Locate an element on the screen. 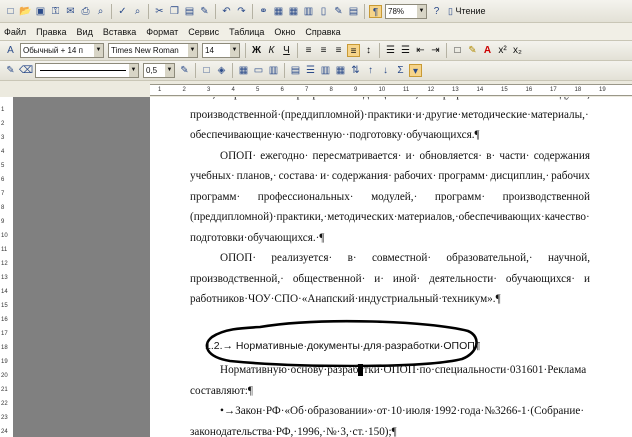 Image resolution: width=632 pixels, height=437 pixels. merge-cells-icon: ▭ is located at coordinates (258, 70).